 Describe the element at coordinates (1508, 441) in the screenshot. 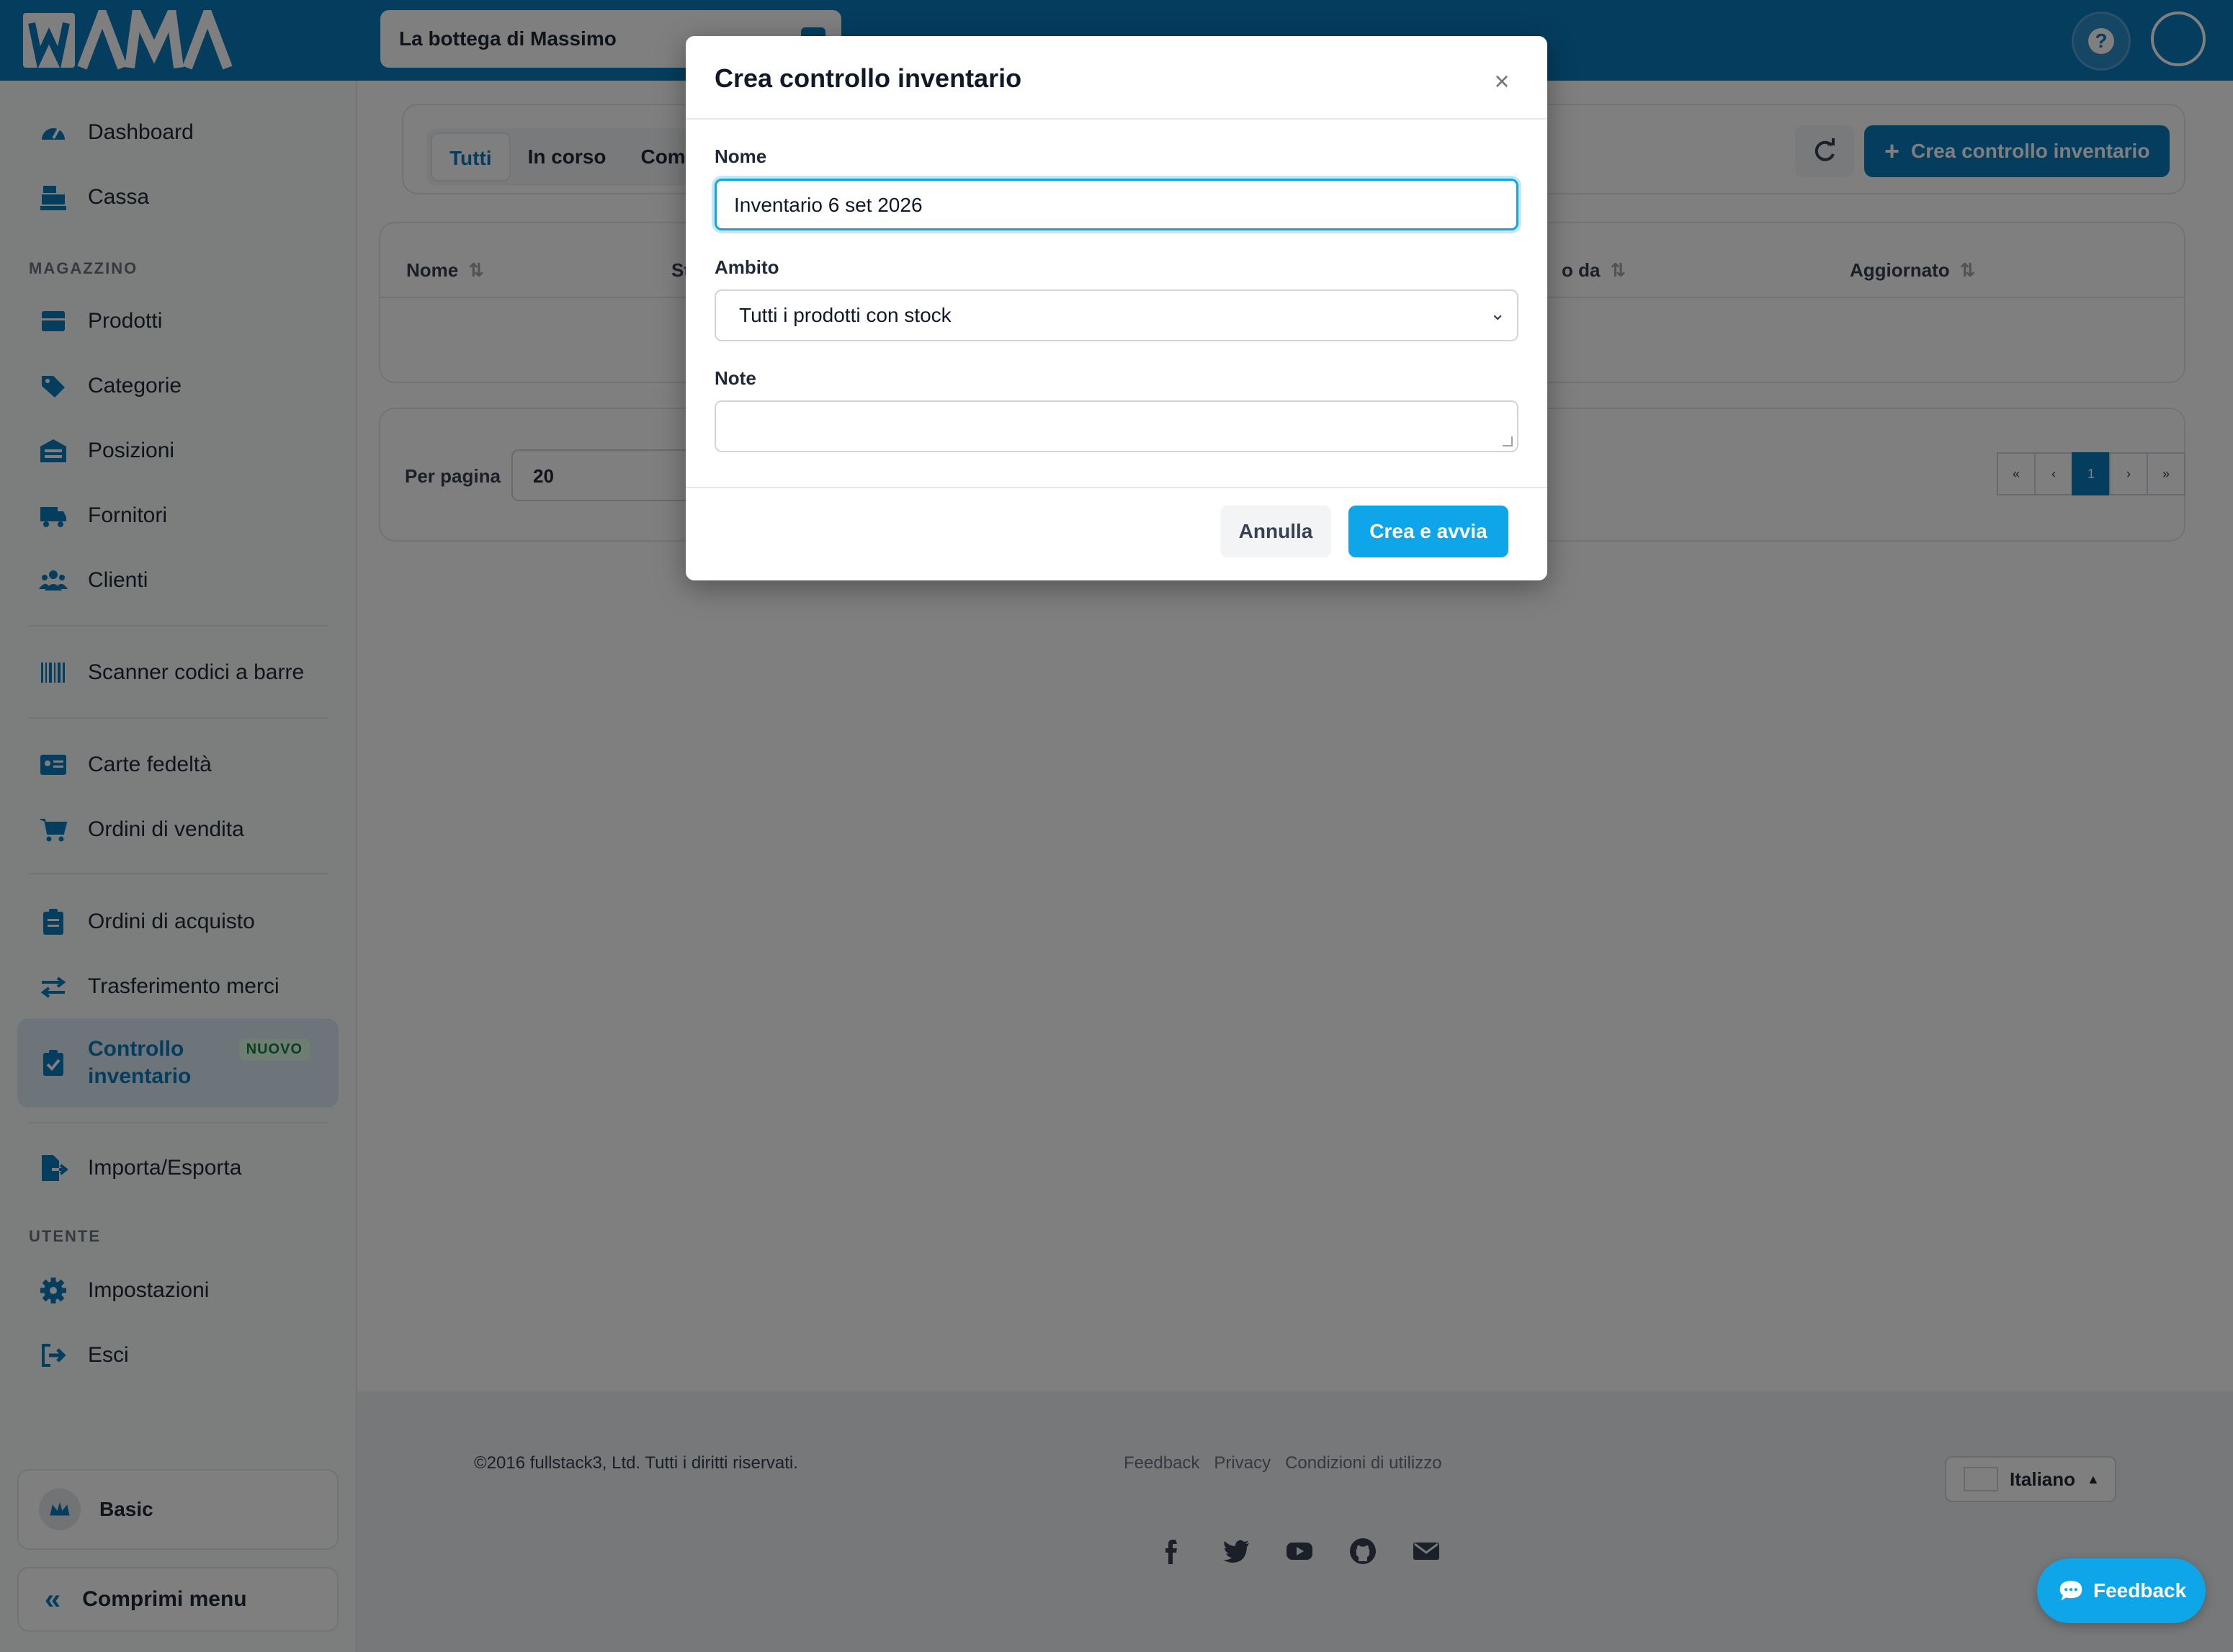

I see `resize-handle-icon` at that location.